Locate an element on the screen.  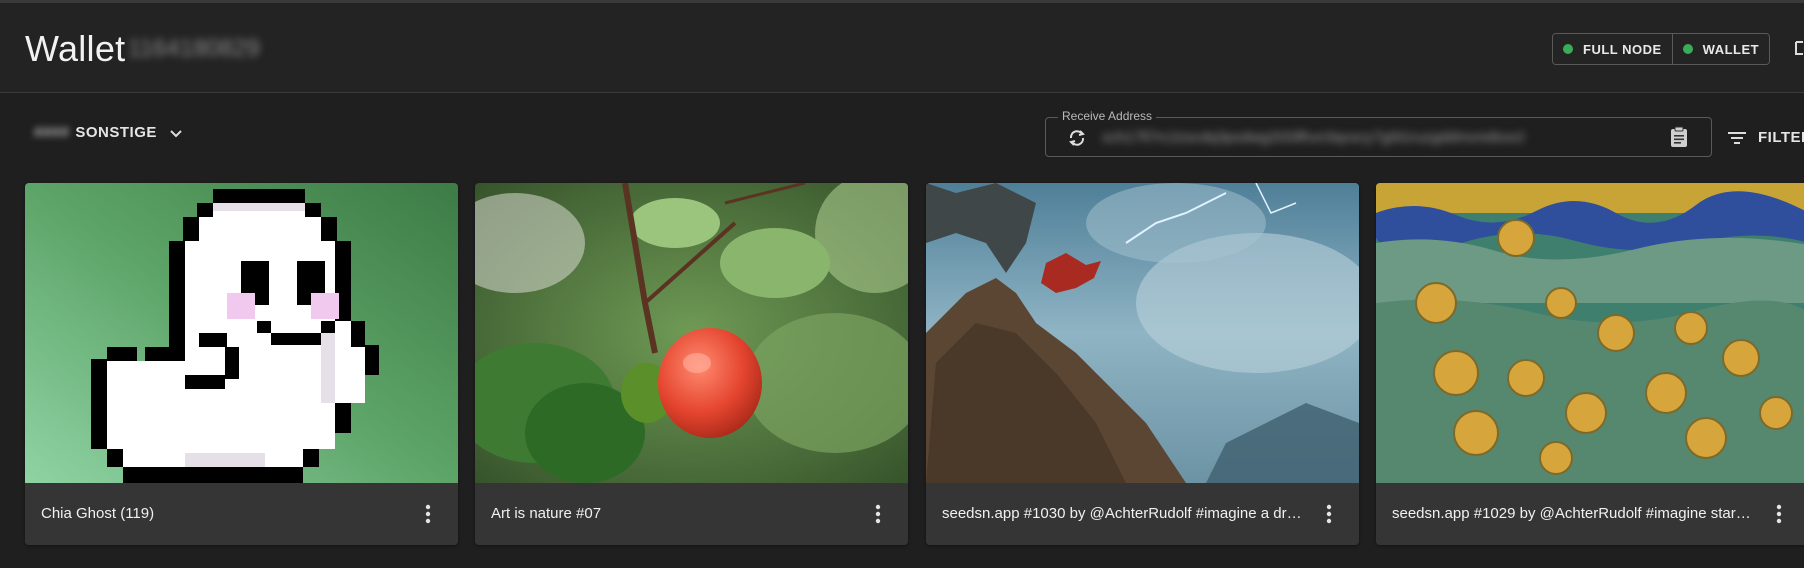
nft-card-title: Chia Ghost (119) is located at coordinates (98, 513).